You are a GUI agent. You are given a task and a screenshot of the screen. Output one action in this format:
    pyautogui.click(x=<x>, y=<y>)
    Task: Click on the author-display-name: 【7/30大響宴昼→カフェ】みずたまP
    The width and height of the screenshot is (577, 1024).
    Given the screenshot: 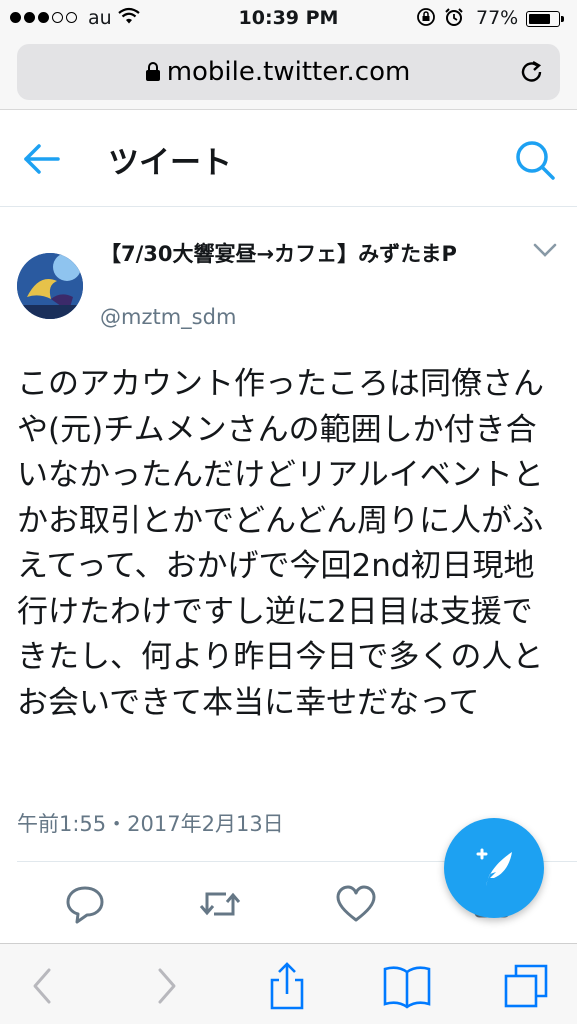 What is the action you would take?
    pyautogui.click(x=300, y=254)
    